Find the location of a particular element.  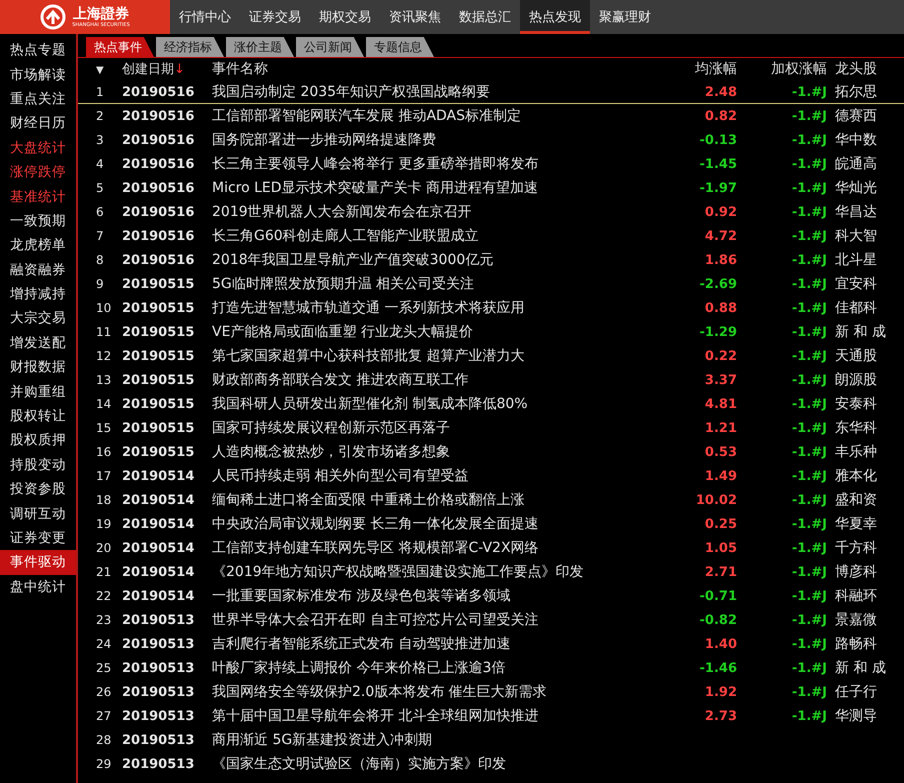

sidebar-item: 一致预期 is located at coordinates (38, 221).